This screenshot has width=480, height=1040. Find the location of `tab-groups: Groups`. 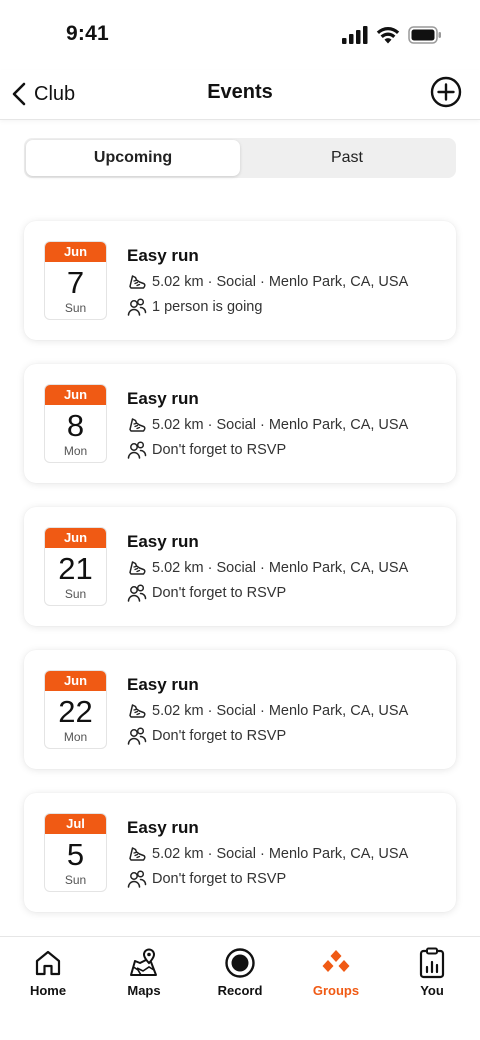

tab-groups: Groups is located at coordinates (336, 971).